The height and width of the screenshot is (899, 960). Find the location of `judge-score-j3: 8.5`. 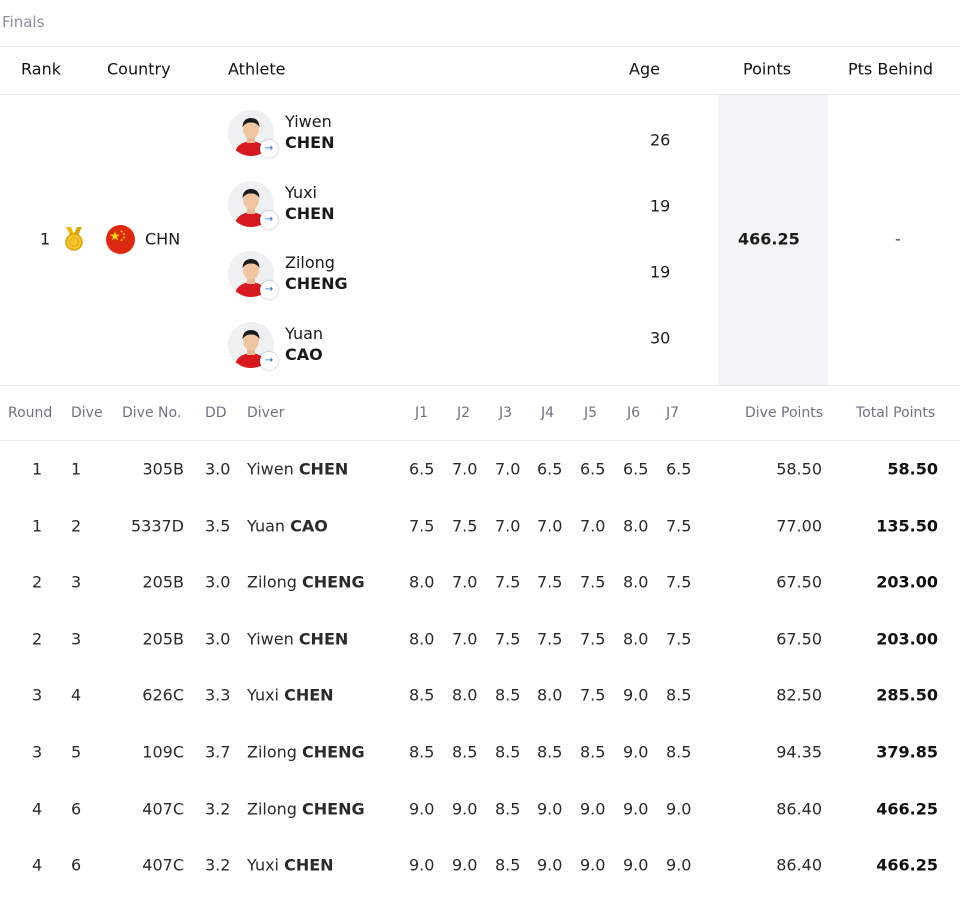

judge-score-j3: 8.5 is located at coordinates (508, 865).